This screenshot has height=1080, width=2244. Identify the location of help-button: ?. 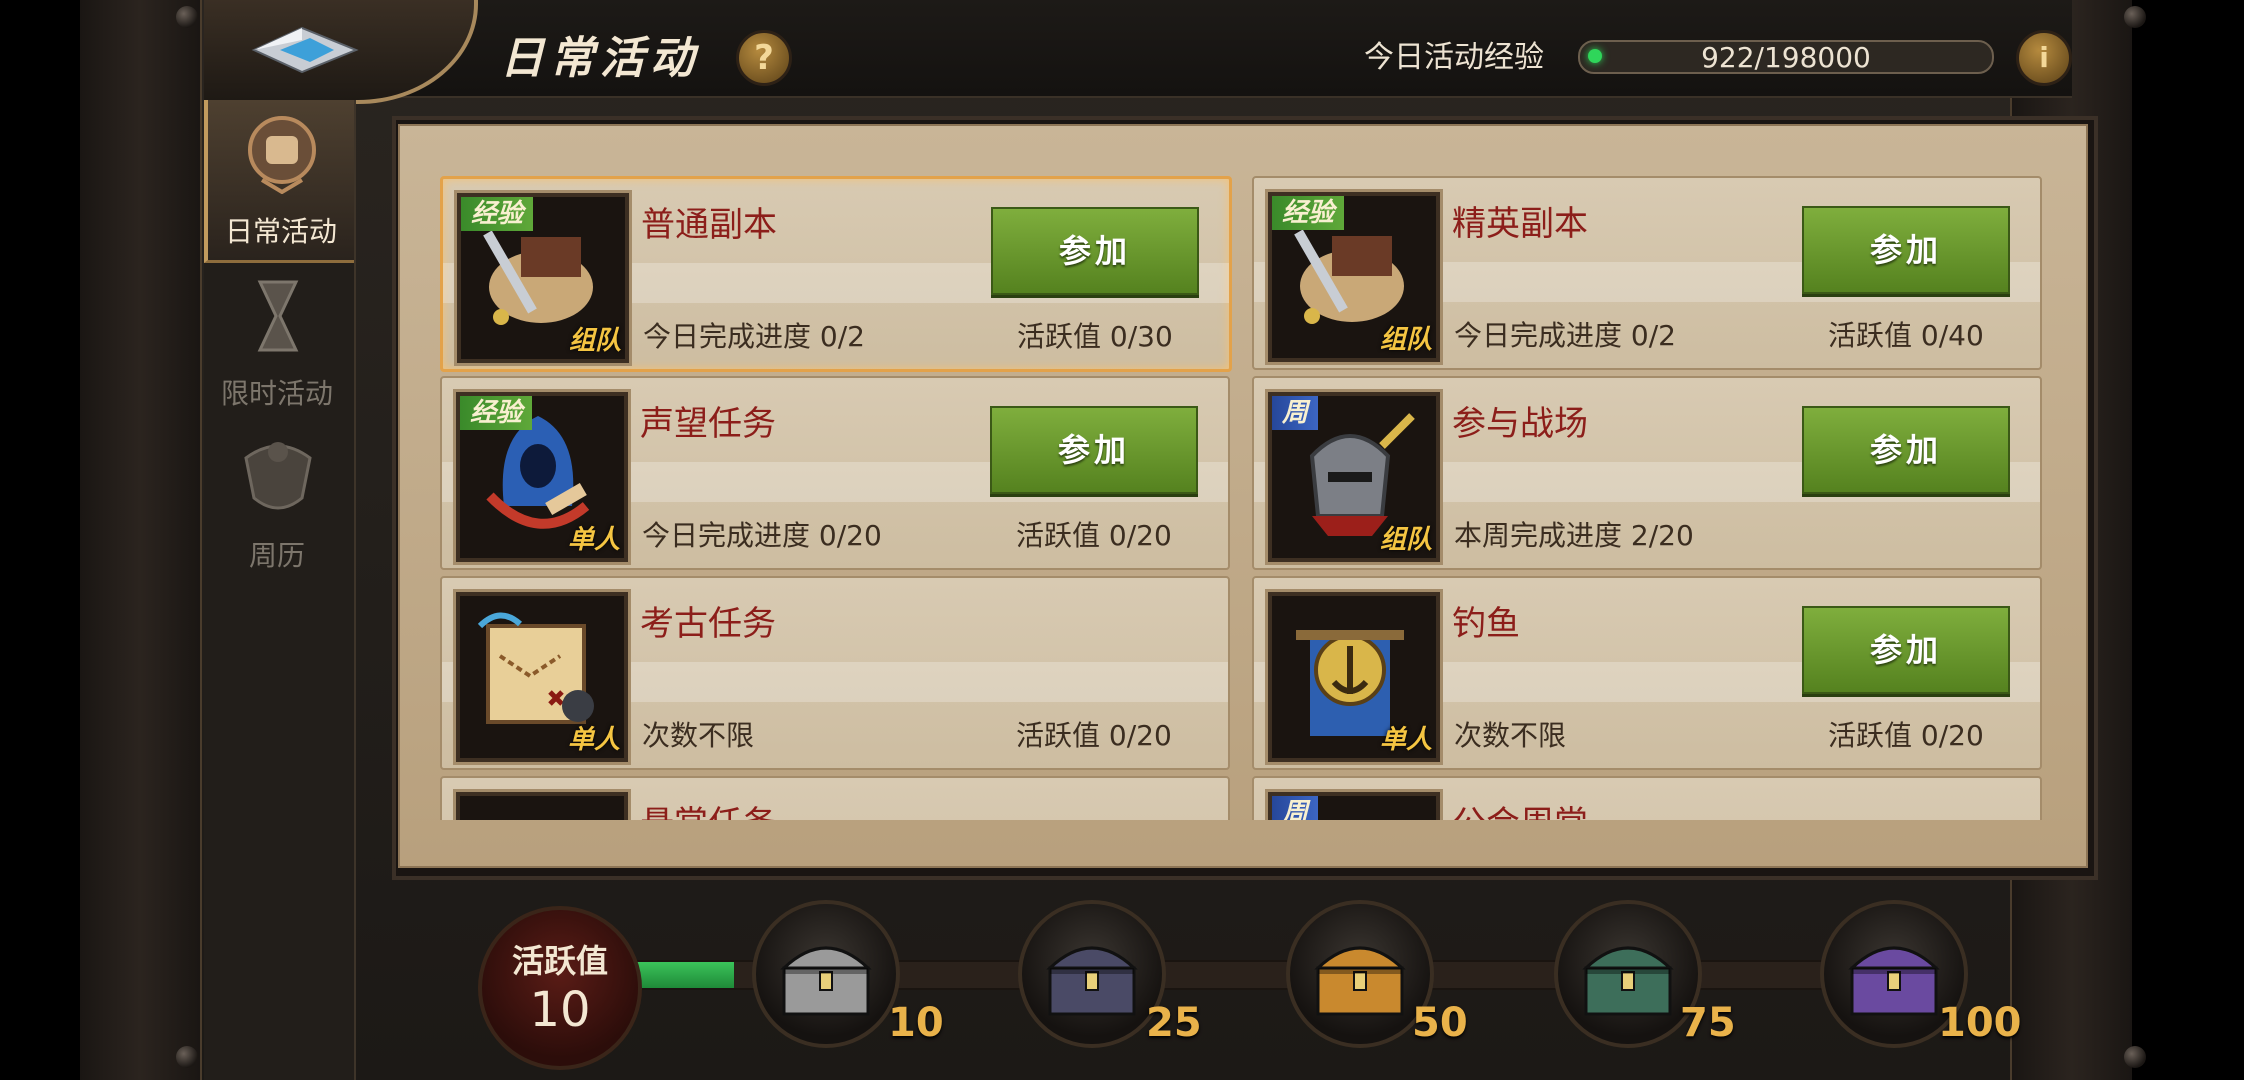
(764, 58).